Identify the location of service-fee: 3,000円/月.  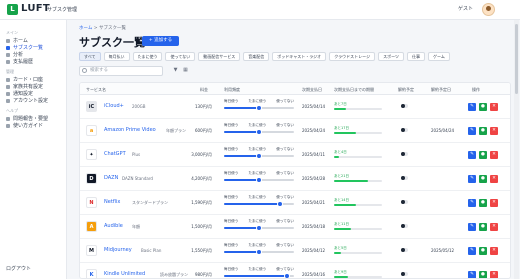
(201, 154).